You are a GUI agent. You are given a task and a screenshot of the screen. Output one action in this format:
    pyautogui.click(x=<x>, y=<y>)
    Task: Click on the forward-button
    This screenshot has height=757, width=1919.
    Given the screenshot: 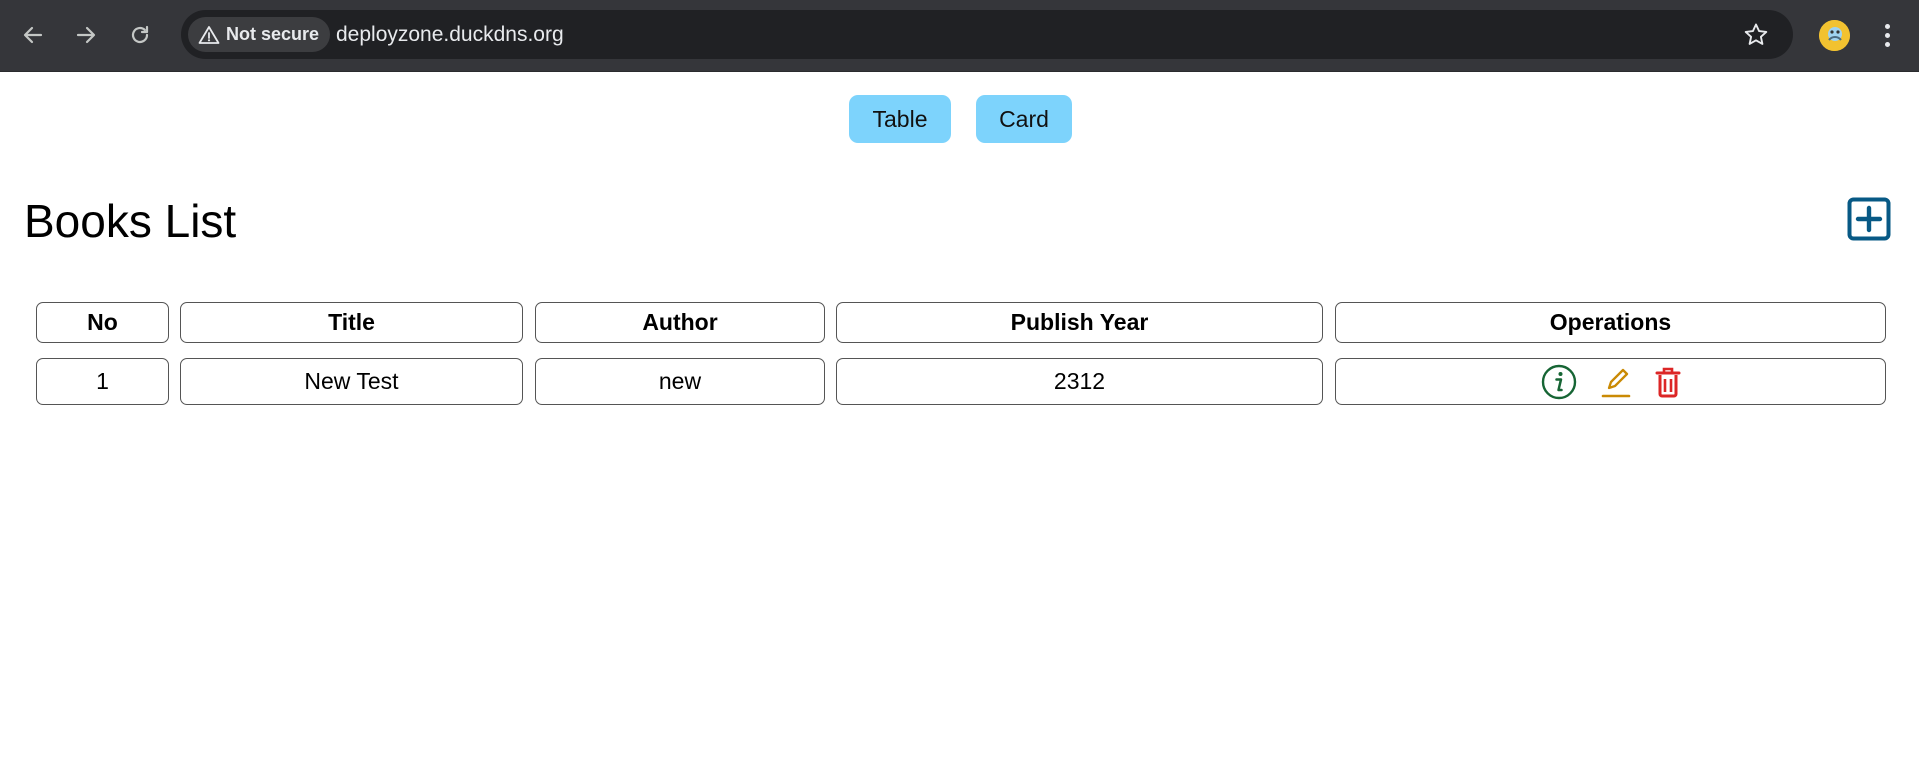 What is the action you would take?
    pyautogui.click(x=86, y=35)
    